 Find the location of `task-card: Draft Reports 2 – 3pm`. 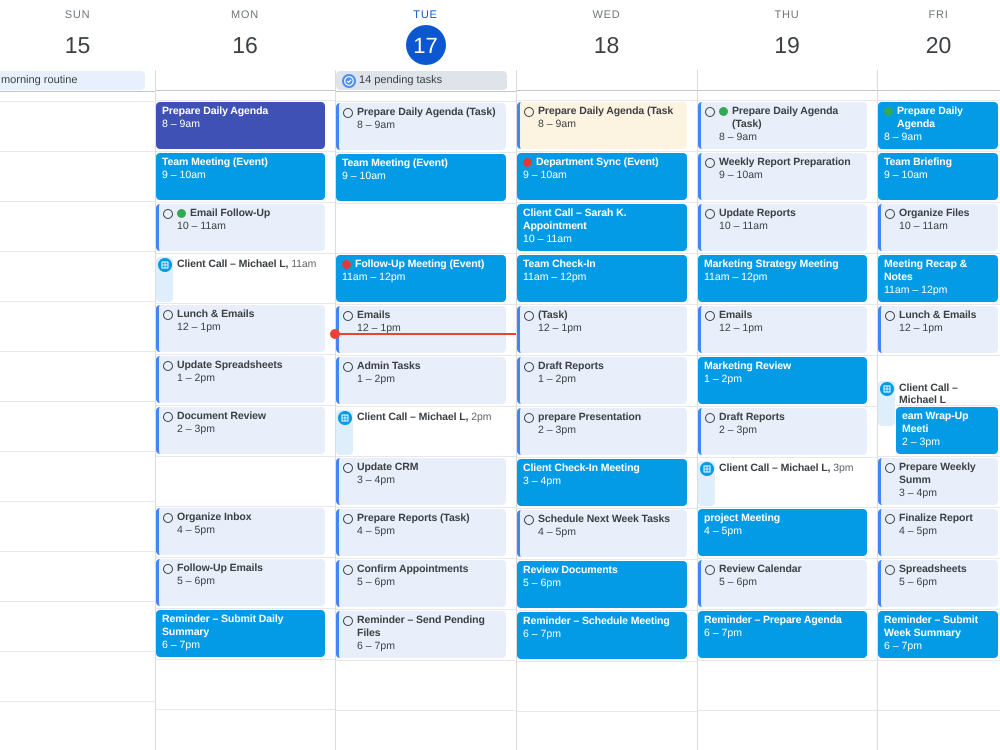

task-card: Draft Reports 2 – 3pm is located at coordinates (782, 431).